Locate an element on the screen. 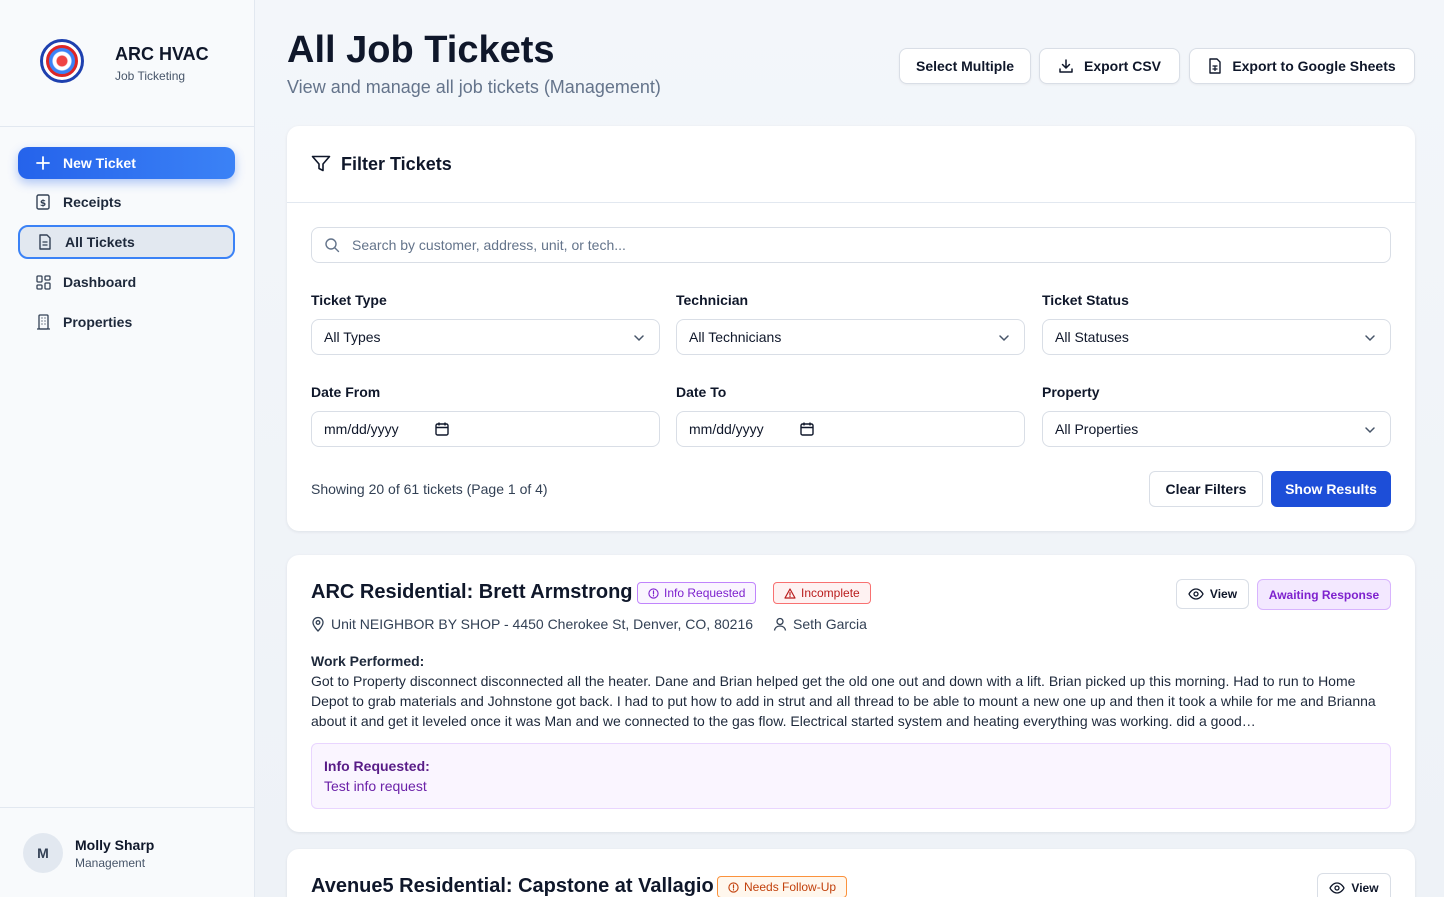 The image size is (1444, 897). badge-label: Incomplete is located at coordinates (830, 593).